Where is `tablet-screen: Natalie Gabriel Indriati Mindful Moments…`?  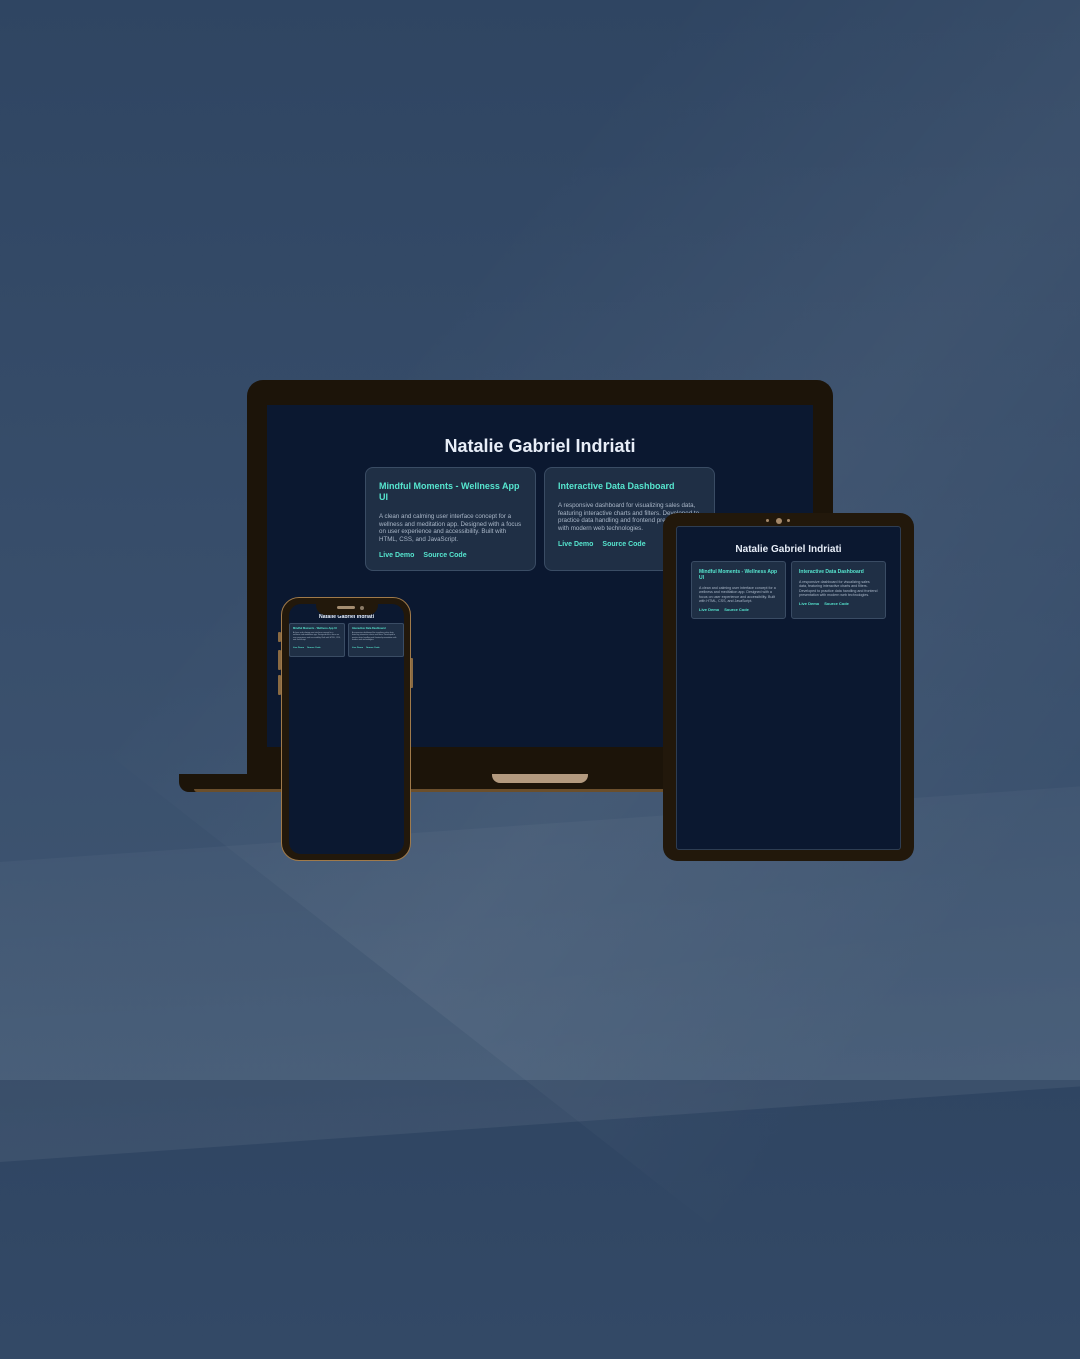 tablet-screen: Natalie Gabriel Indriati Mindful Moments… is located at coordinates (788, 688).